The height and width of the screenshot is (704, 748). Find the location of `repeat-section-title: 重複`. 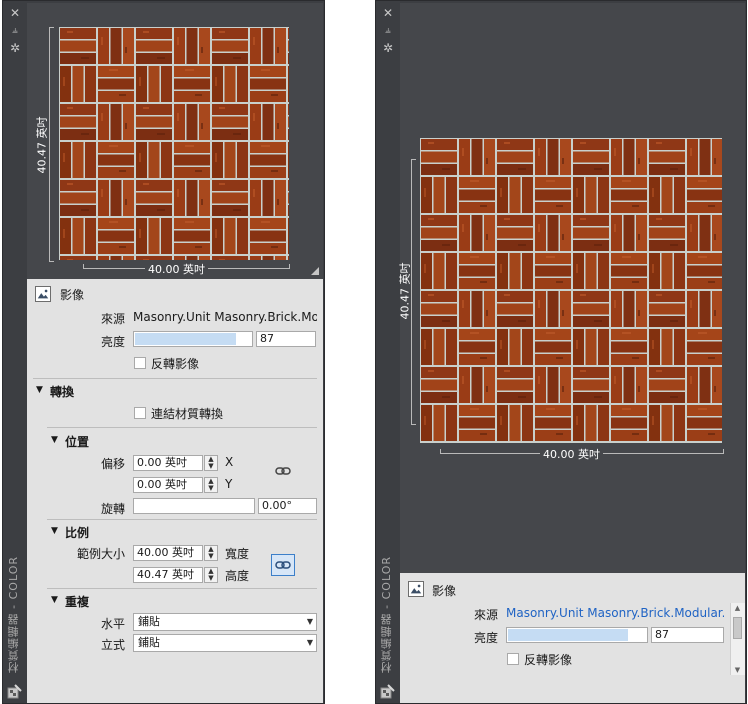

repeat-section-title: 重複 is located at coordinates (77, 601).